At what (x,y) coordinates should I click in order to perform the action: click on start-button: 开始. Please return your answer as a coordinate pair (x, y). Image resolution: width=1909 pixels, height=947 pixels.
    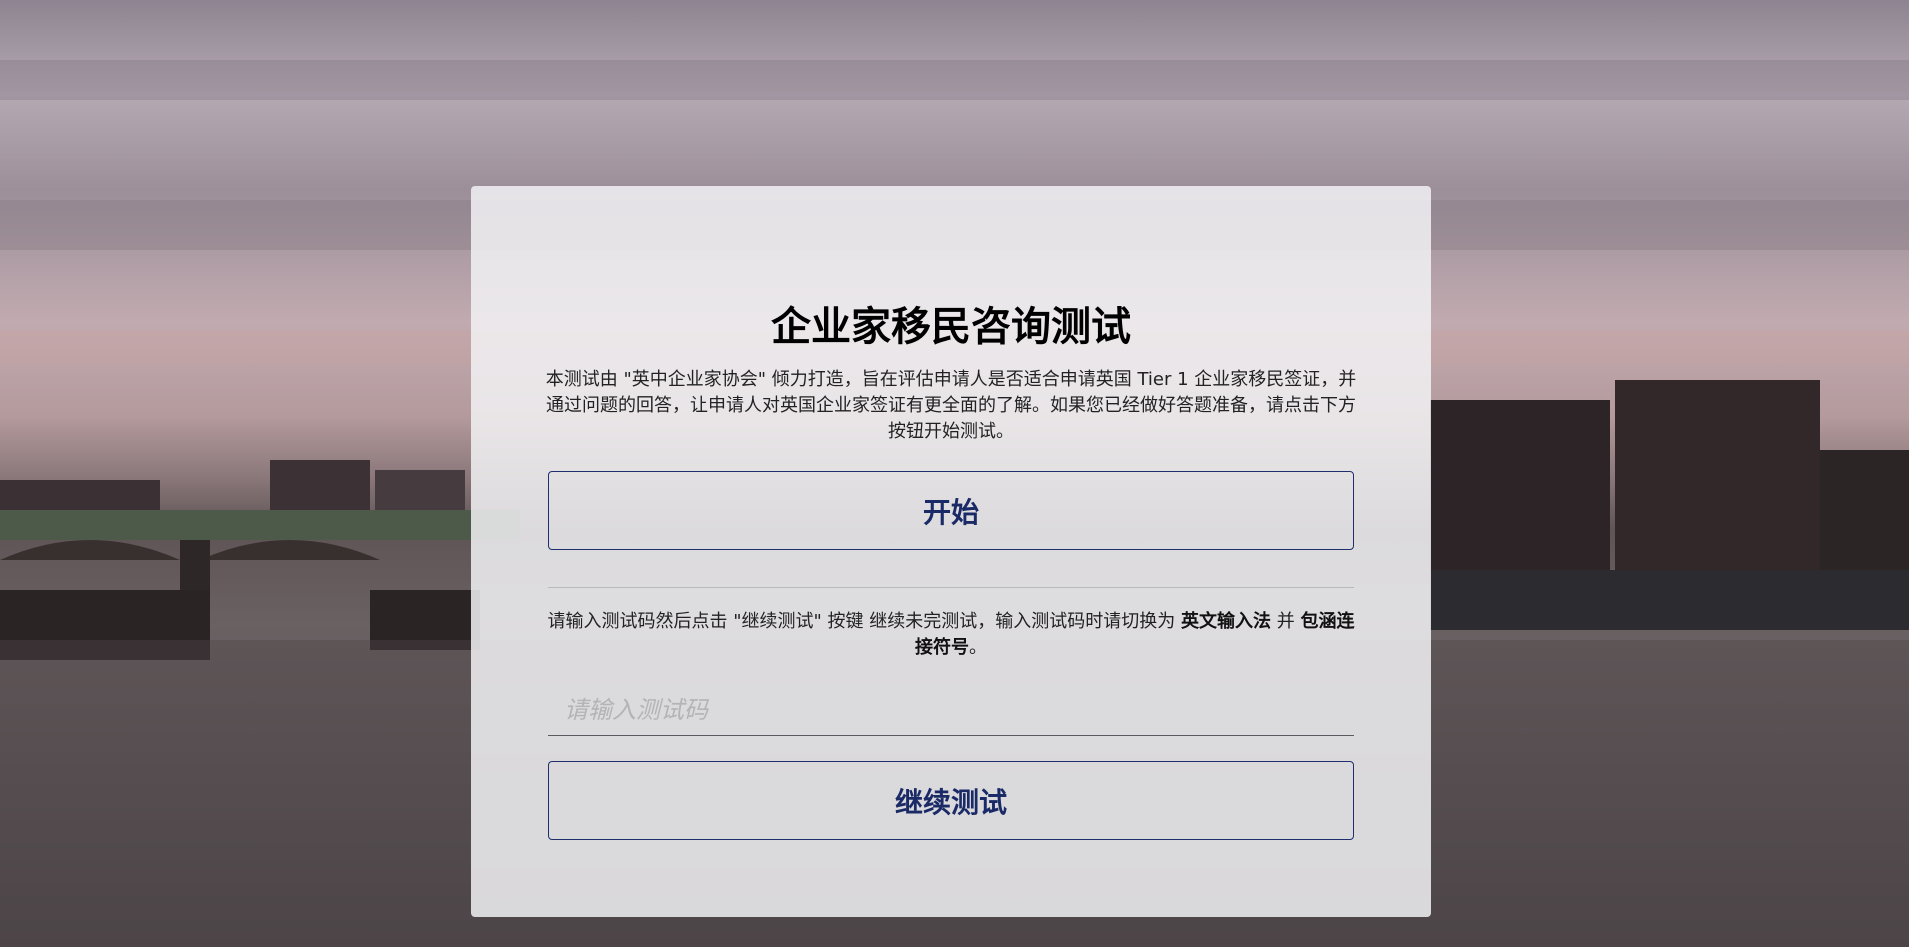
    Looking at the image, I should click on (951, 510).